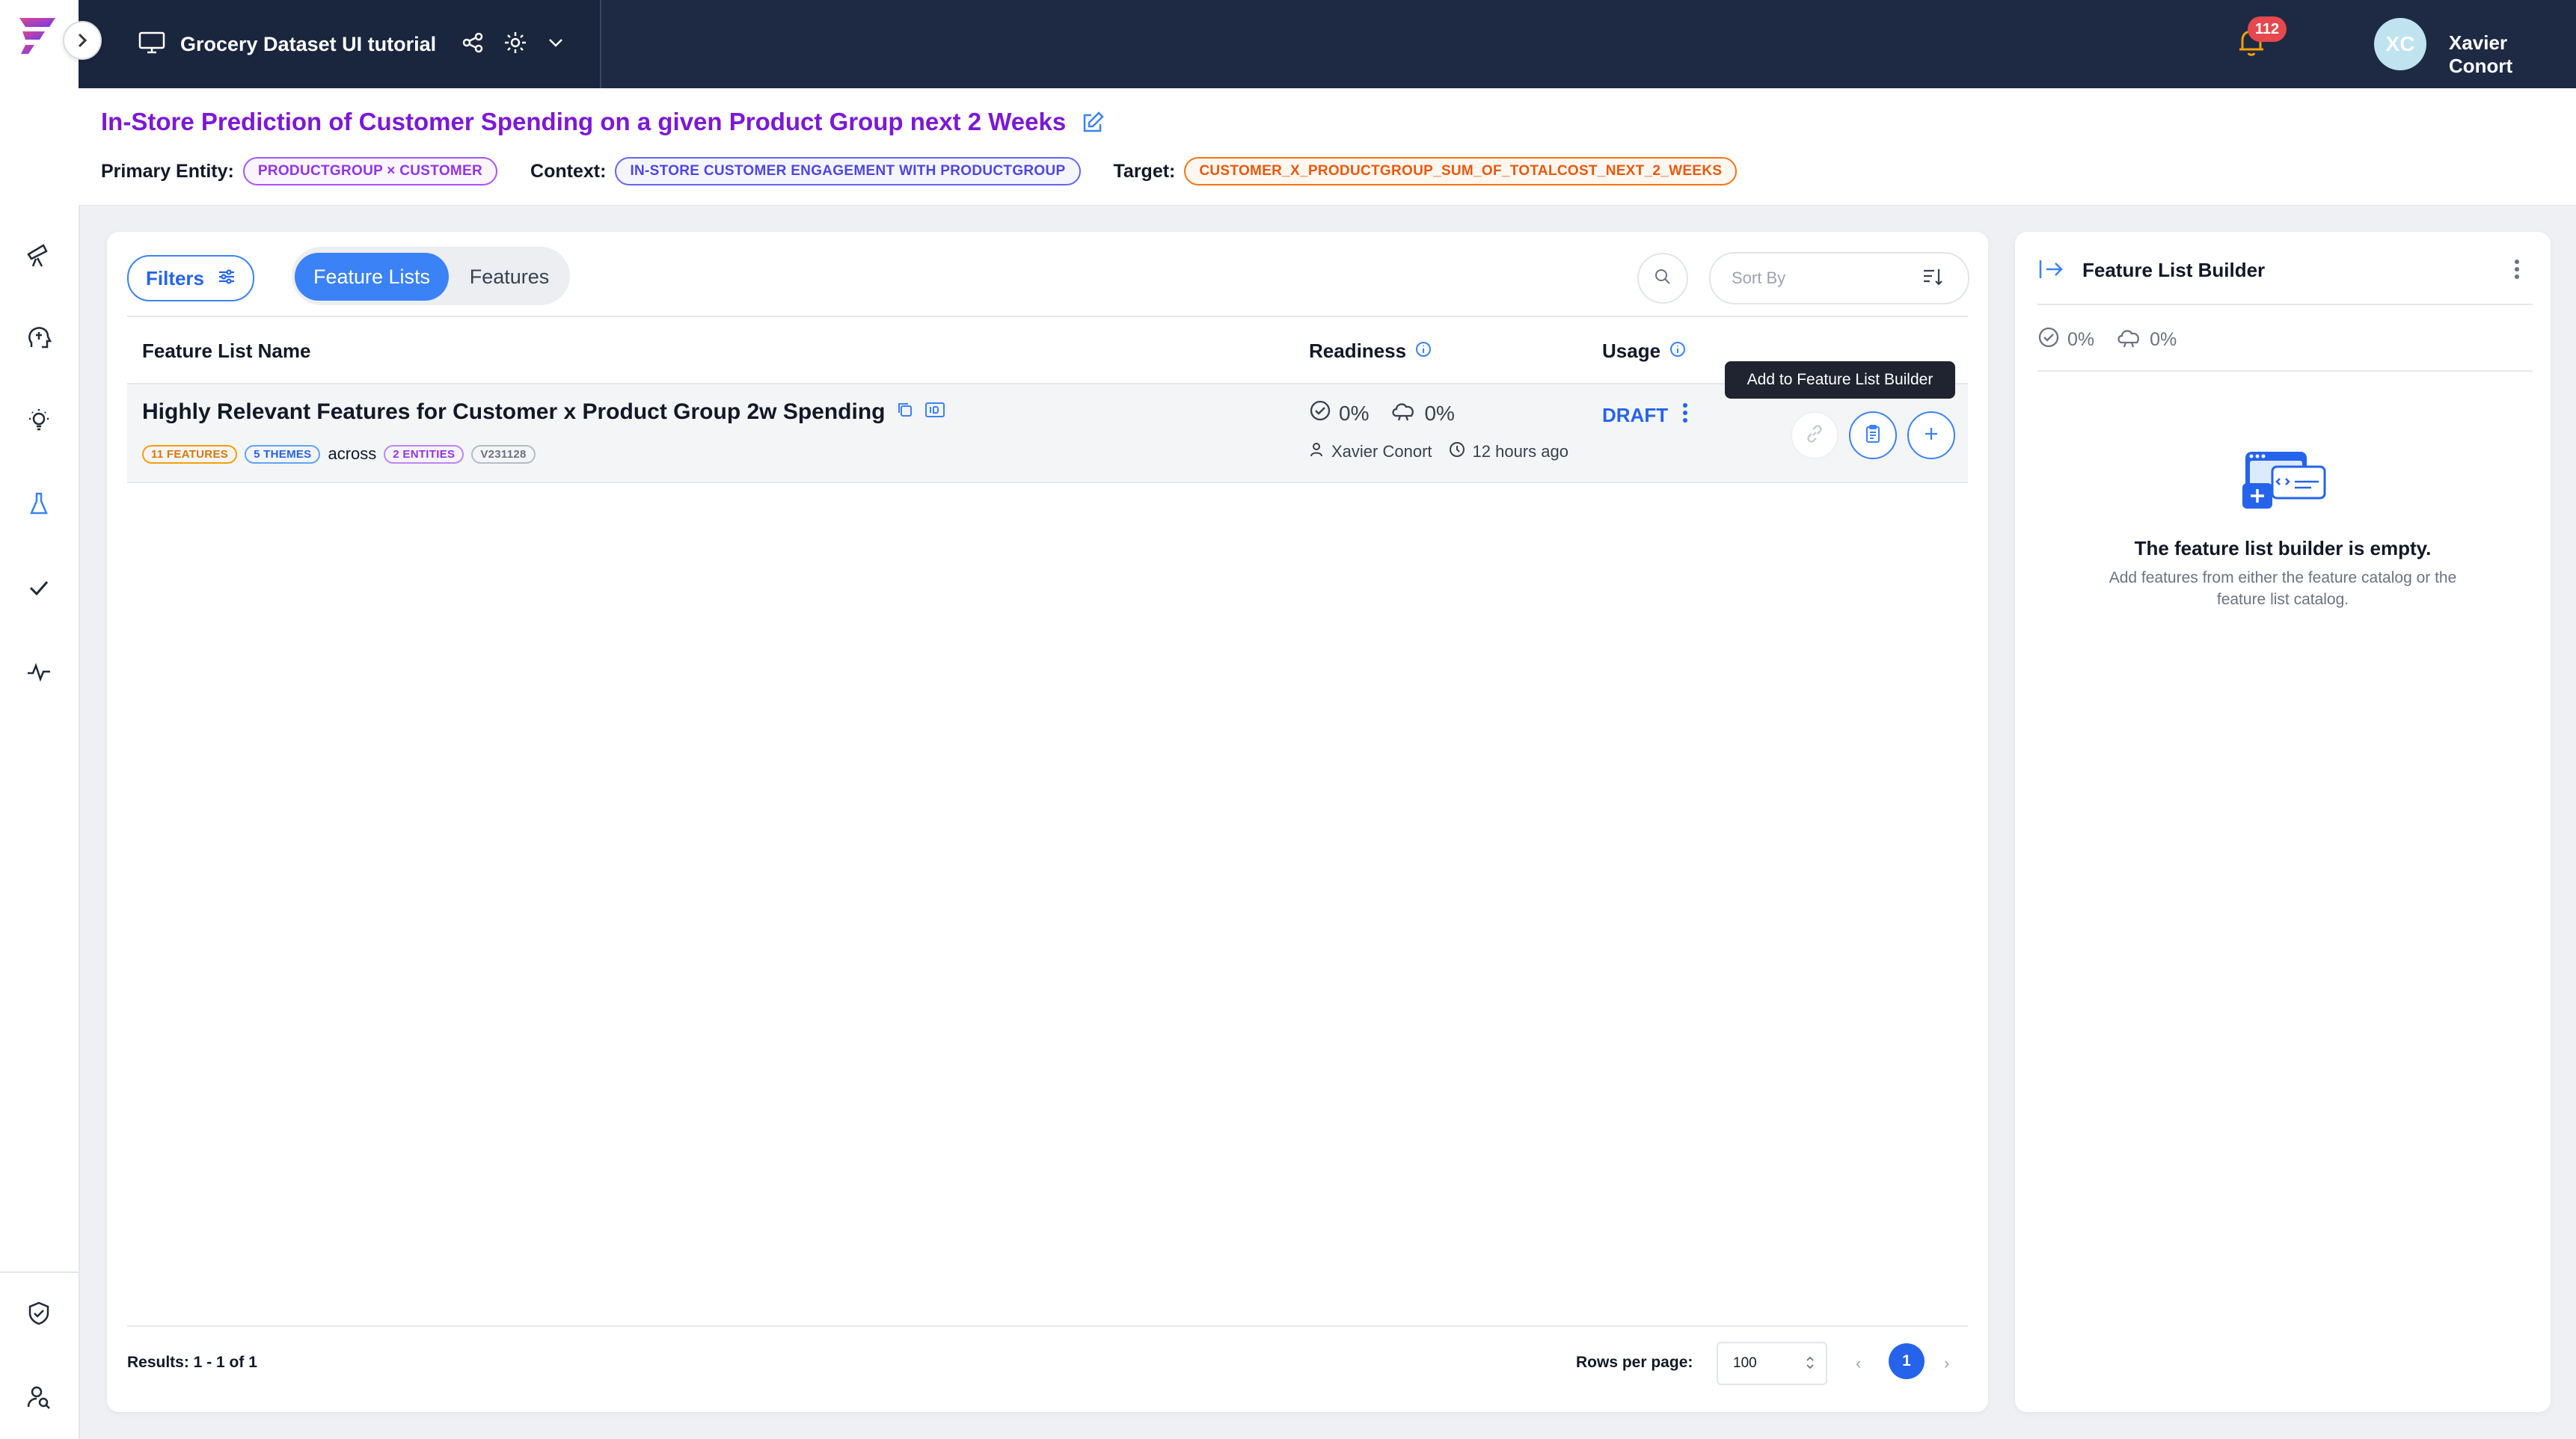  What do you see at coordinates (1457, 451) in the screenshot?
I see `clock-icon` at bounding box center [1457, 451].